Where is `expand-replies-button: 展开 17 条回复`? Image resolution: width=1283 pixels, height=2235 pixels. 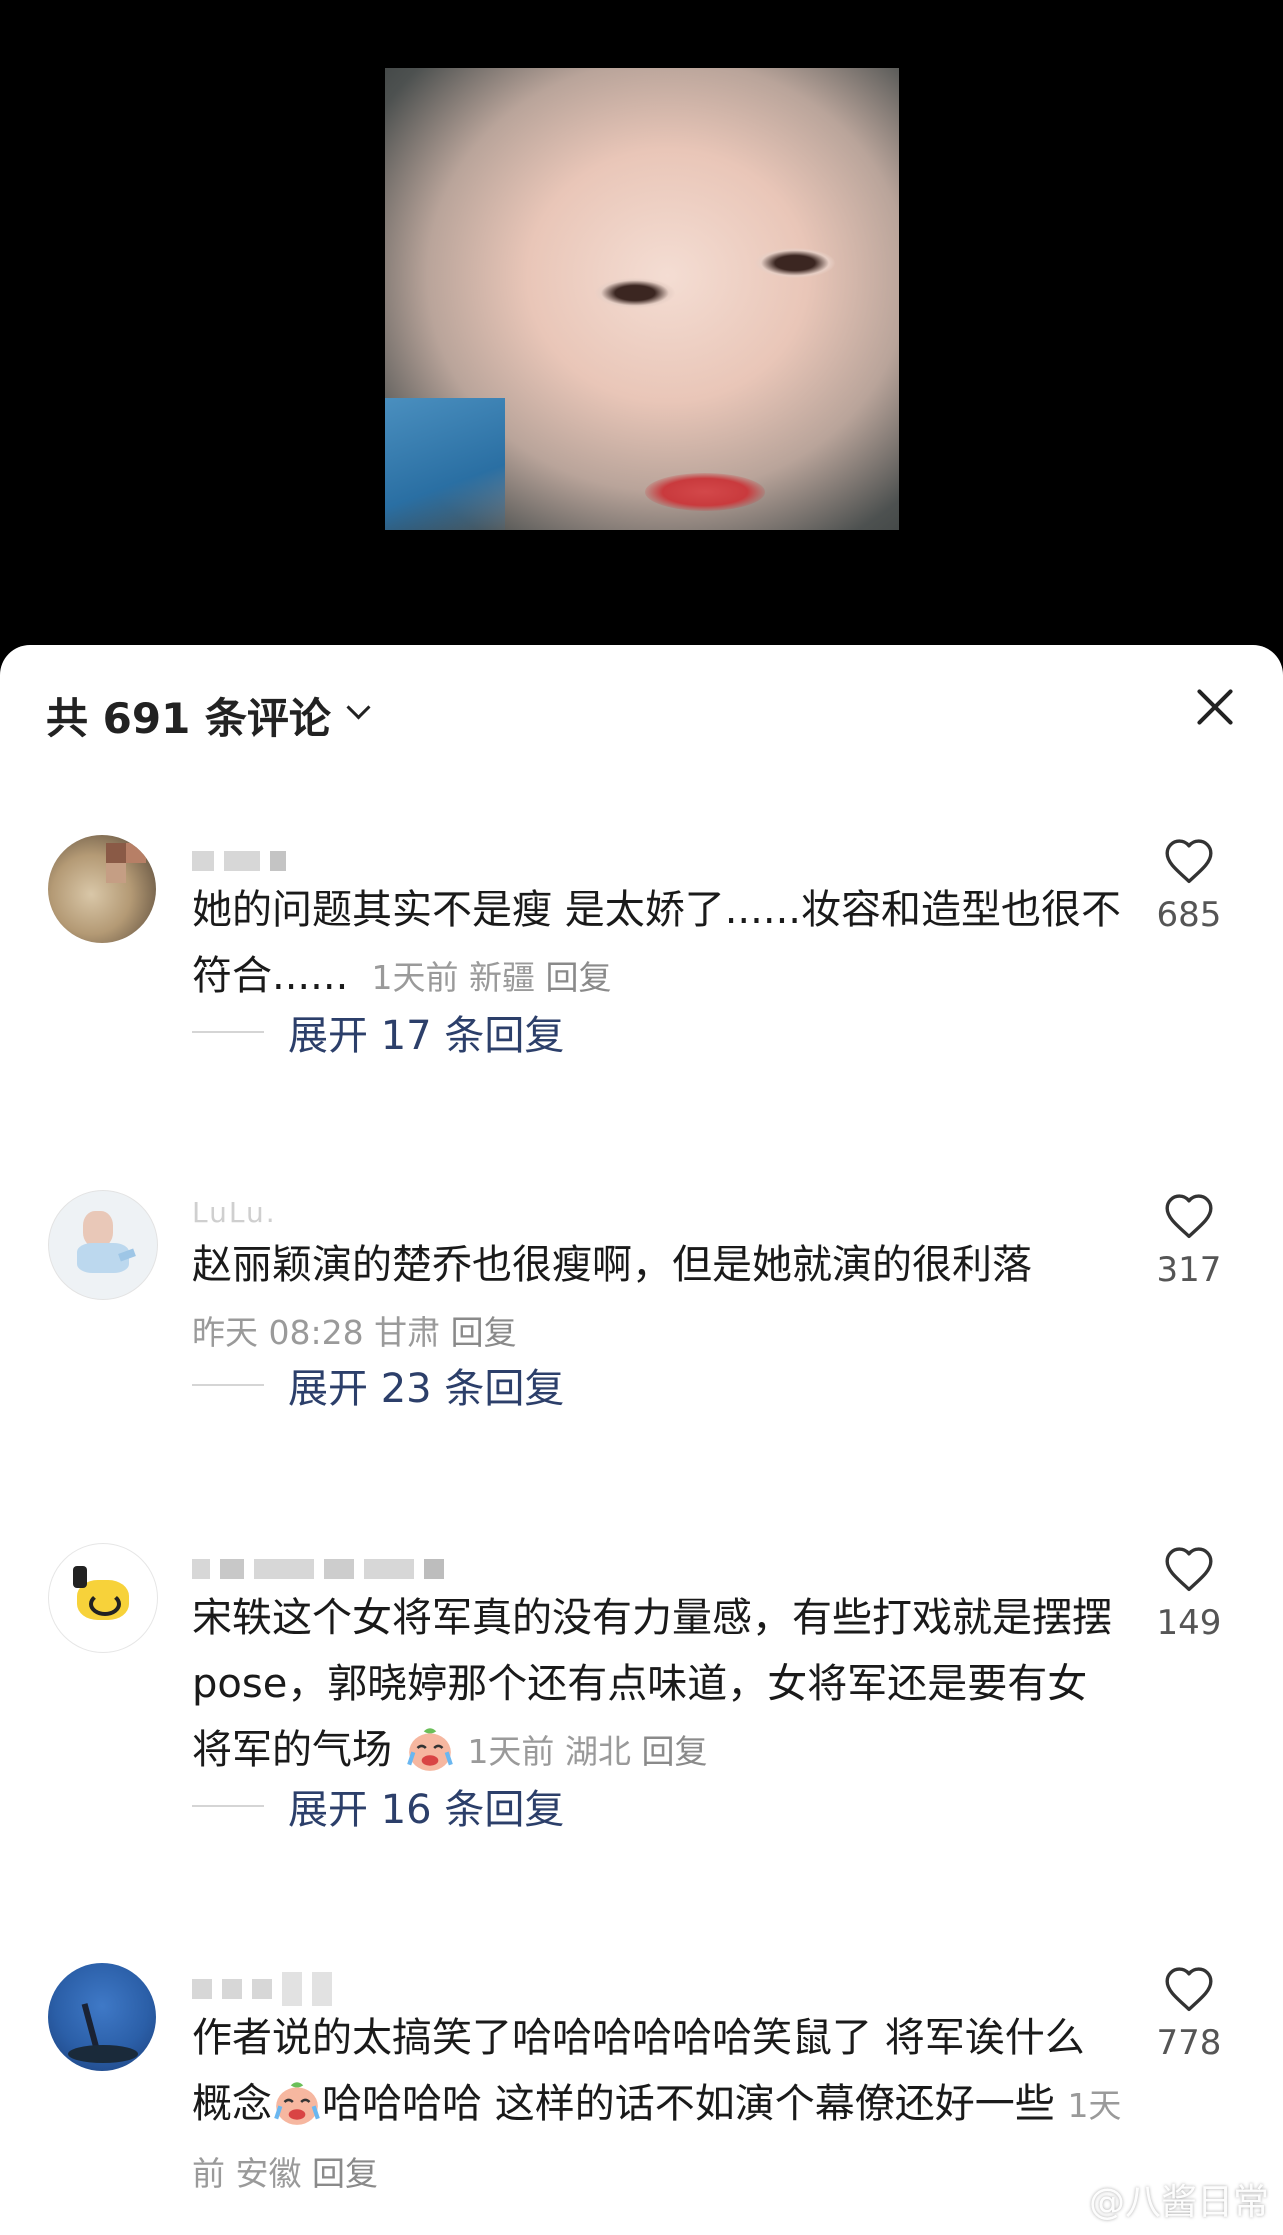
expand-replies-button: 展开 17 条回复 is located at coordinates (378, 1033).